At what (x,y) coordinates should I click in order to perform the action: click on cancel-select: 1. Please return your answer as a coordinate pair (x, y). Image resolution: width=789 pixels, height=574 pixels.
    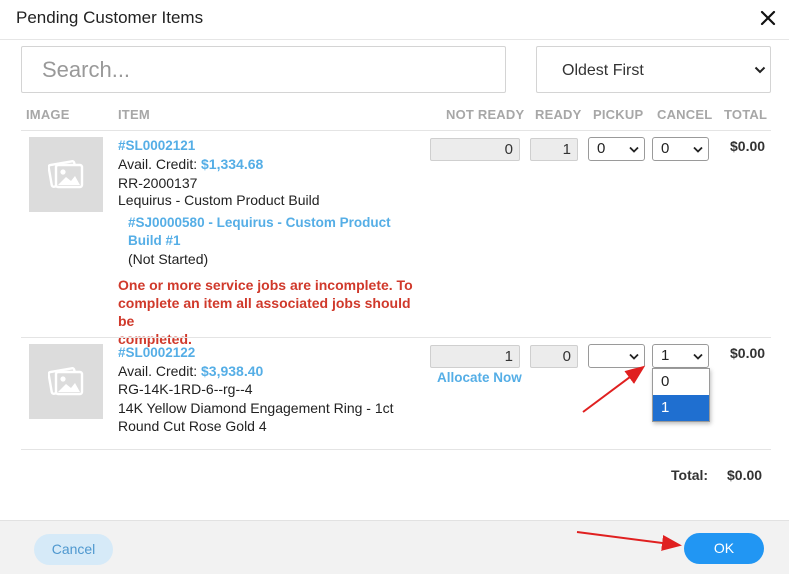
    Looking at the image, I should click on (680, 356).